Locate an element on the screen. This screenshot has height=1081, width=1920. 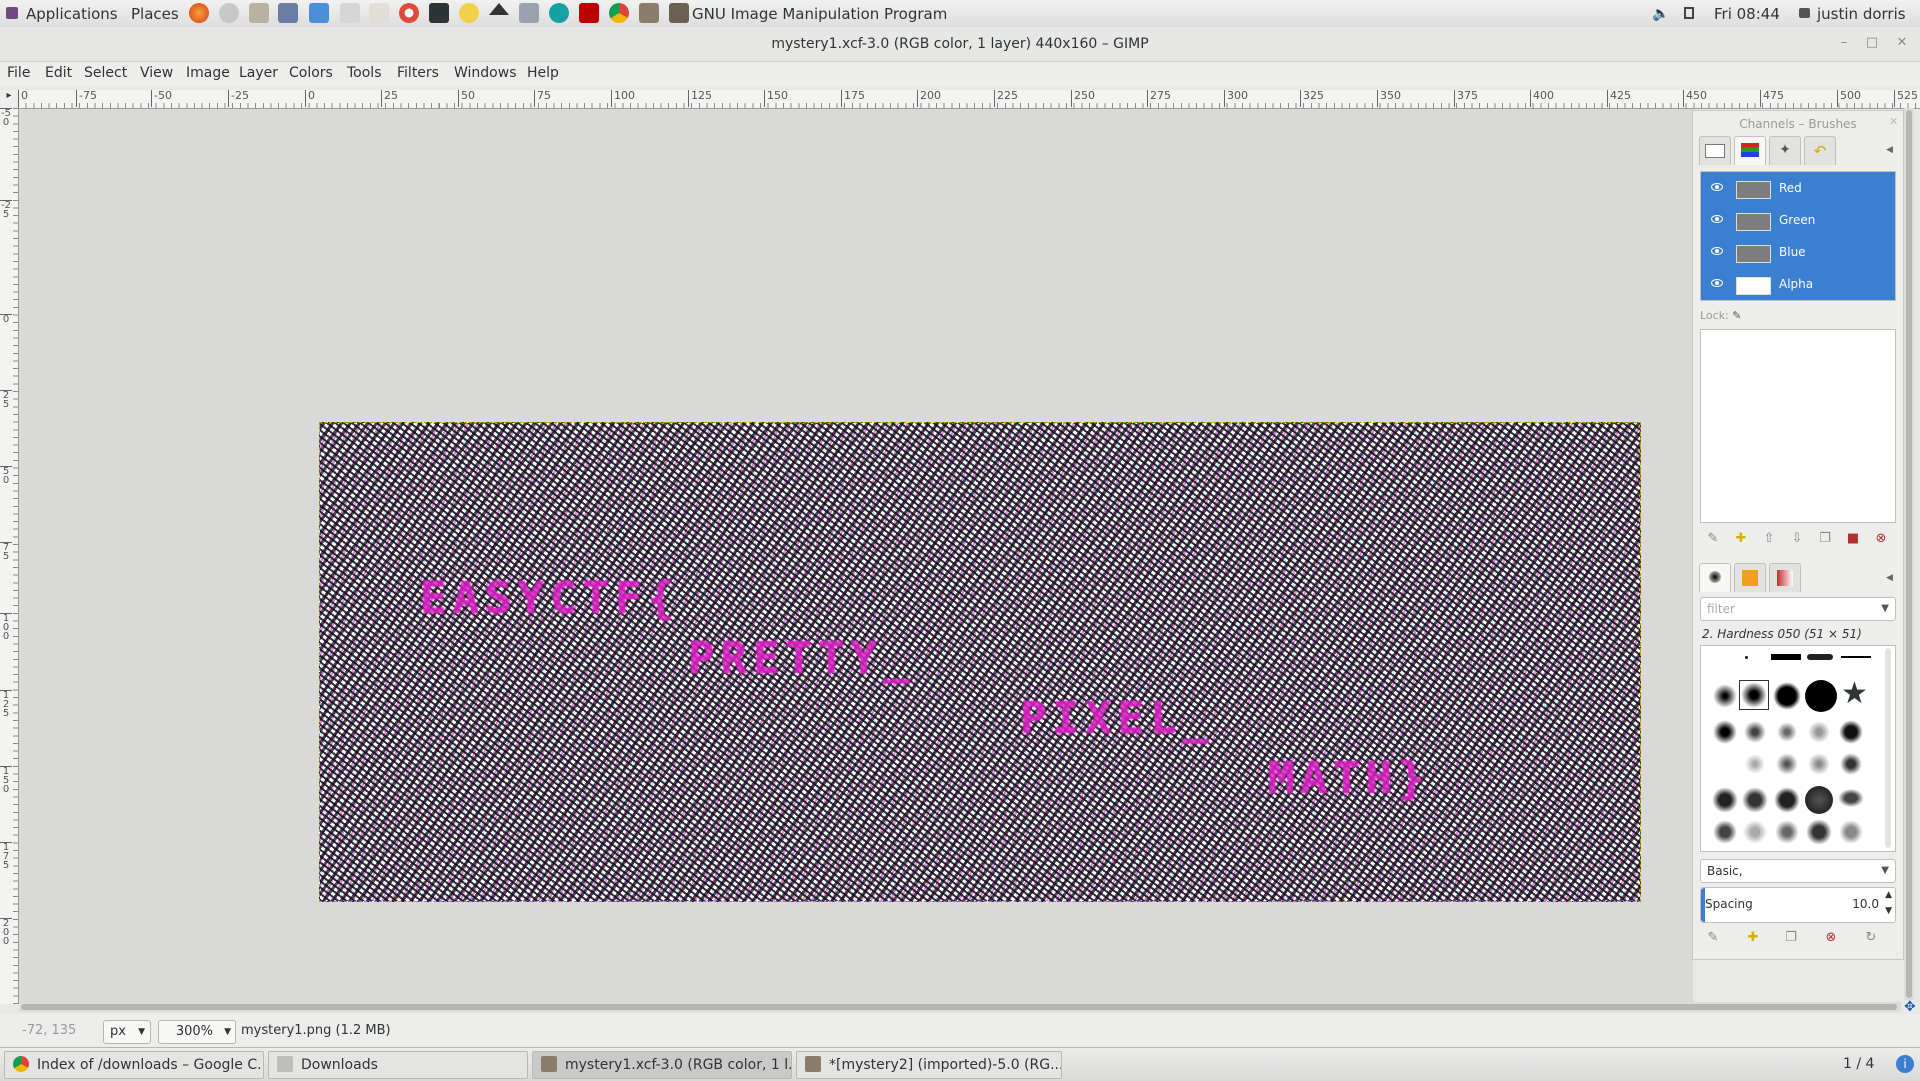
unit-select: px ▼ is located at coordinates (127, 1032).